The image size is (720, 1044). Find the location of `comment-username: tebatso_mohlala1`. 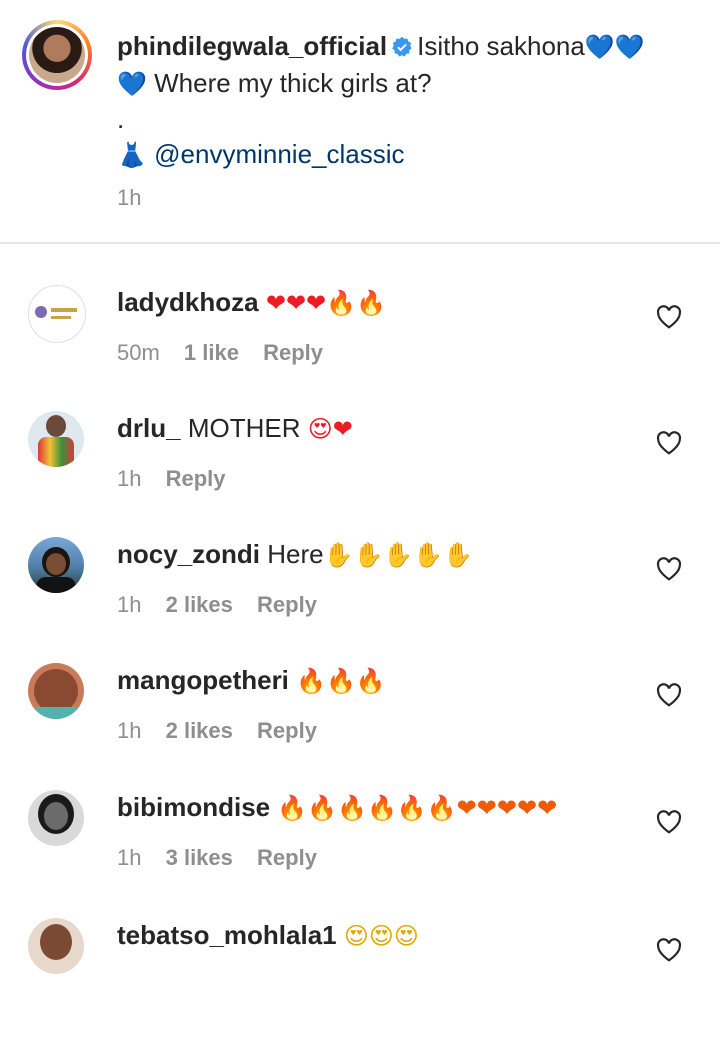

comment-username: tebatso_mohlala1 is located at coordinates (227, 935).